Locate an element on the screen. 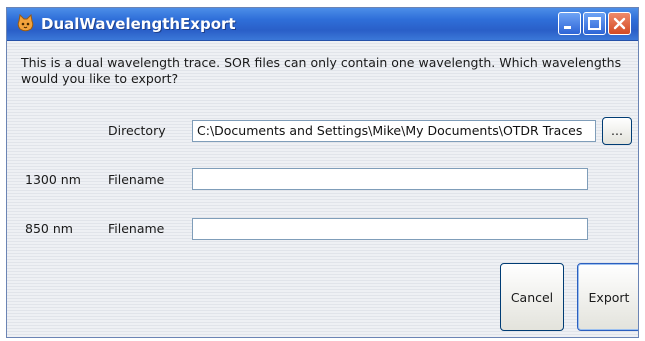 This screenshot has width=645, height=341. filename-1300-input is located at coordinates (390, 179).